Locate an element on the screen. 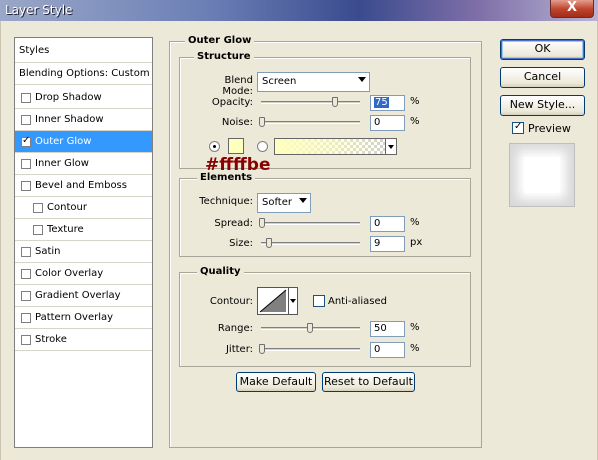 The height and width of the screenshot is (460, 598). texture-checkbox is located at coordinates (38, 229).